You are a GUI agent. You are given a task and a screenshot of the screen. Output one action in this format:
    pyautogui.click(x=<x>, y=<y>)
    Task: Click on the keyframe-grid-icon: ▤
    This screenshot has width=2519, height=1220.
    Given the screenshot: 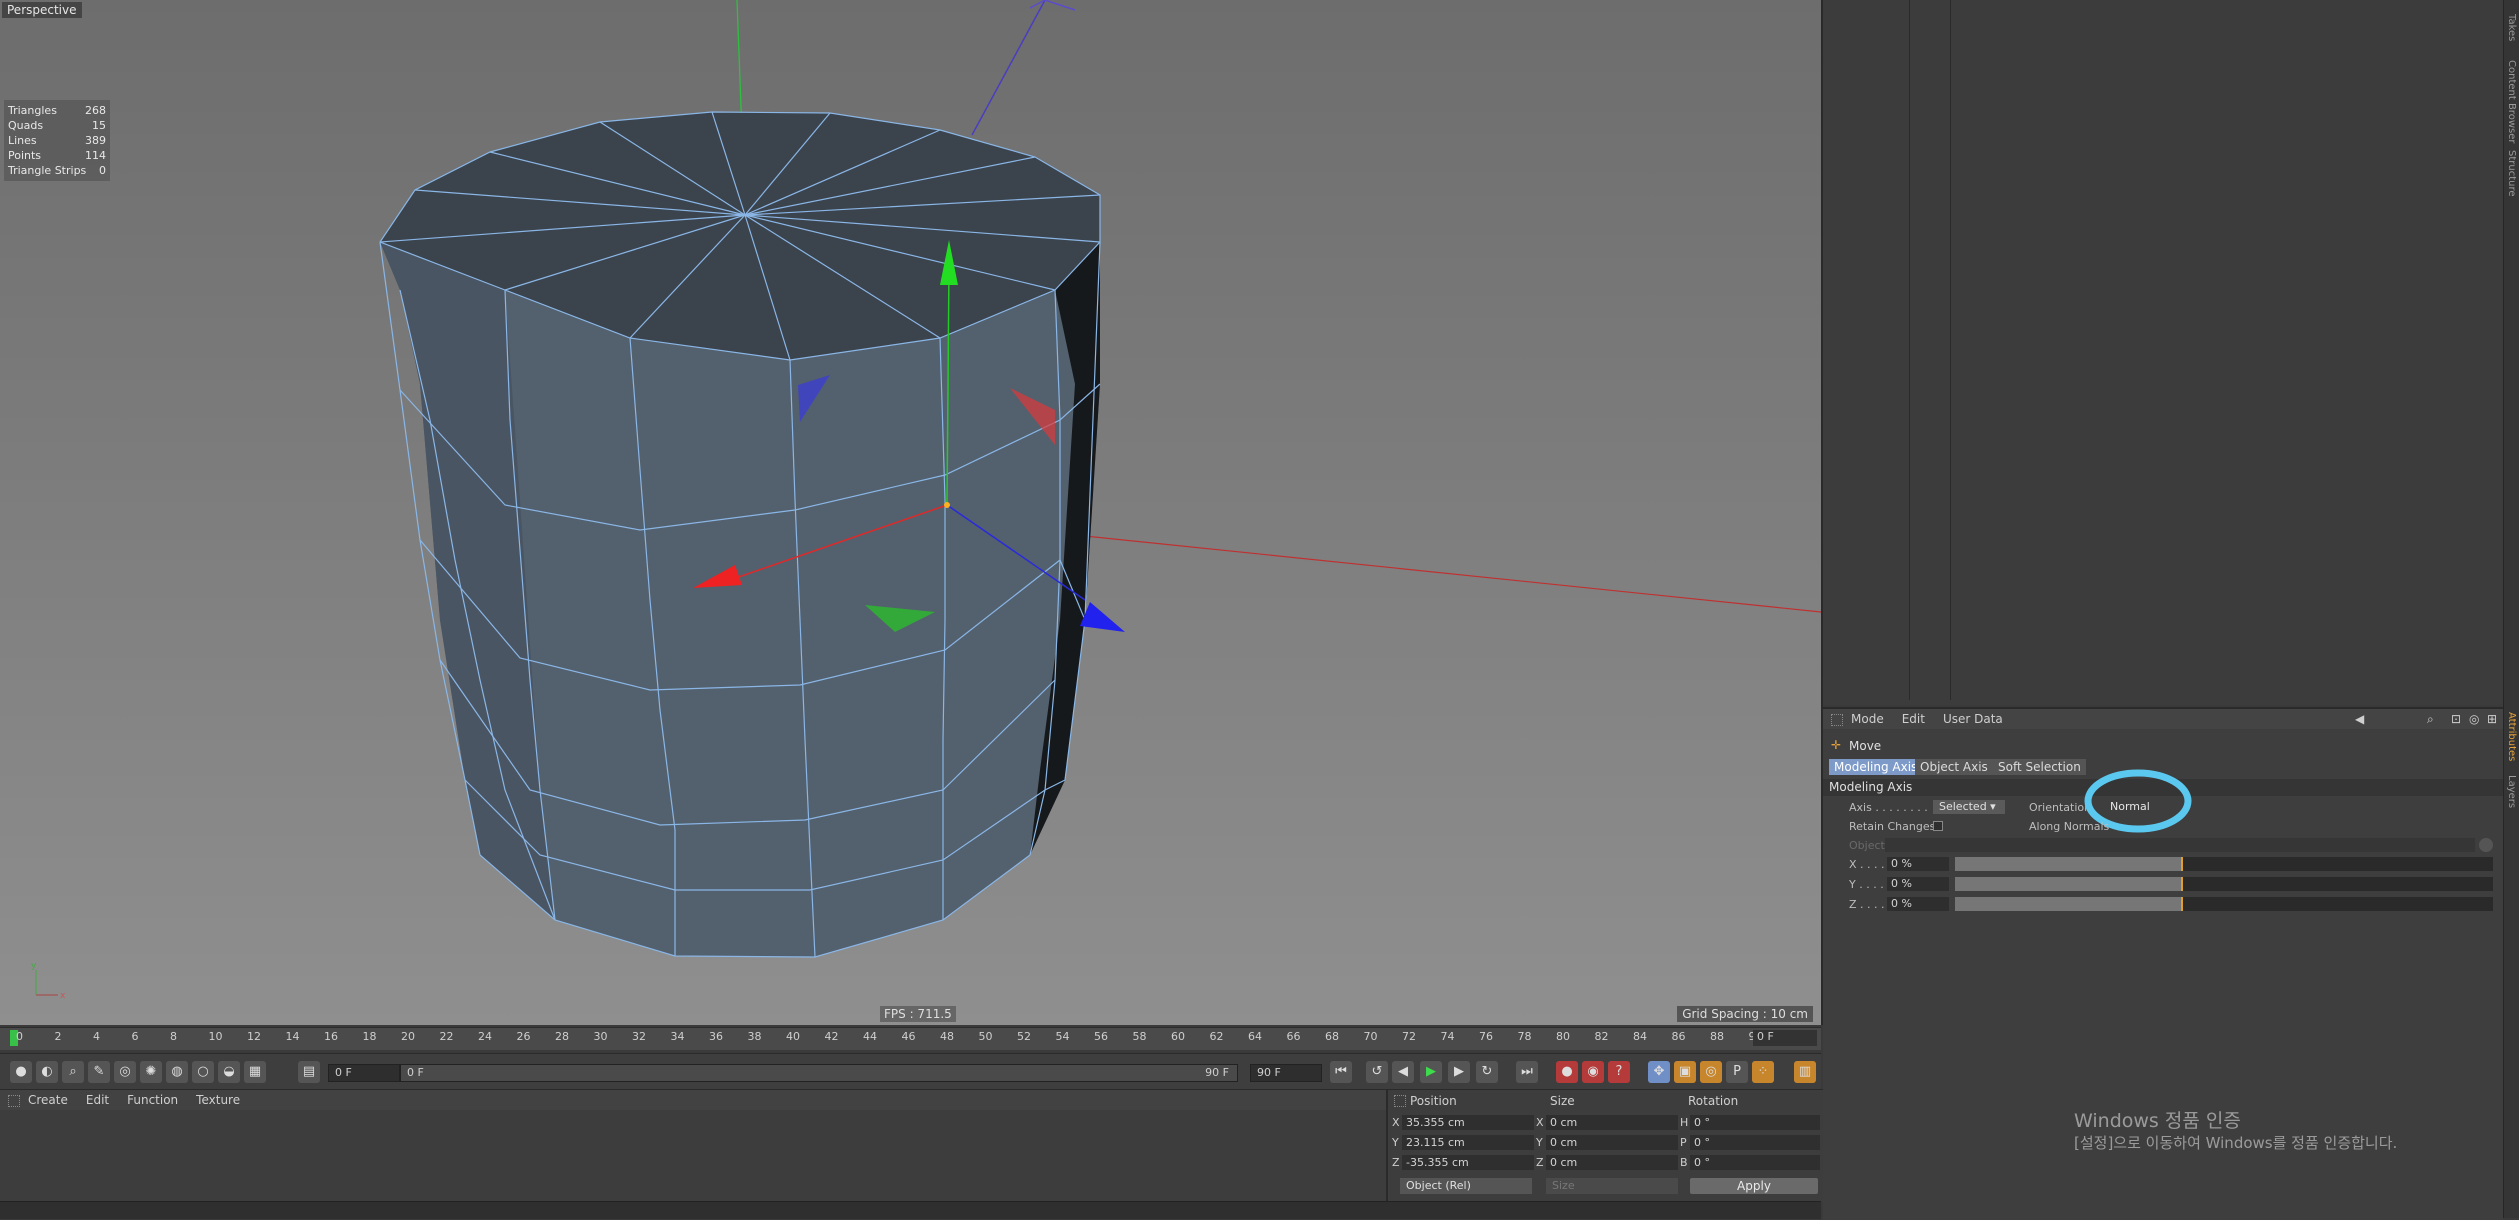 What is the action you would take?
    pyautogui.click(x=309, y=1072)
    